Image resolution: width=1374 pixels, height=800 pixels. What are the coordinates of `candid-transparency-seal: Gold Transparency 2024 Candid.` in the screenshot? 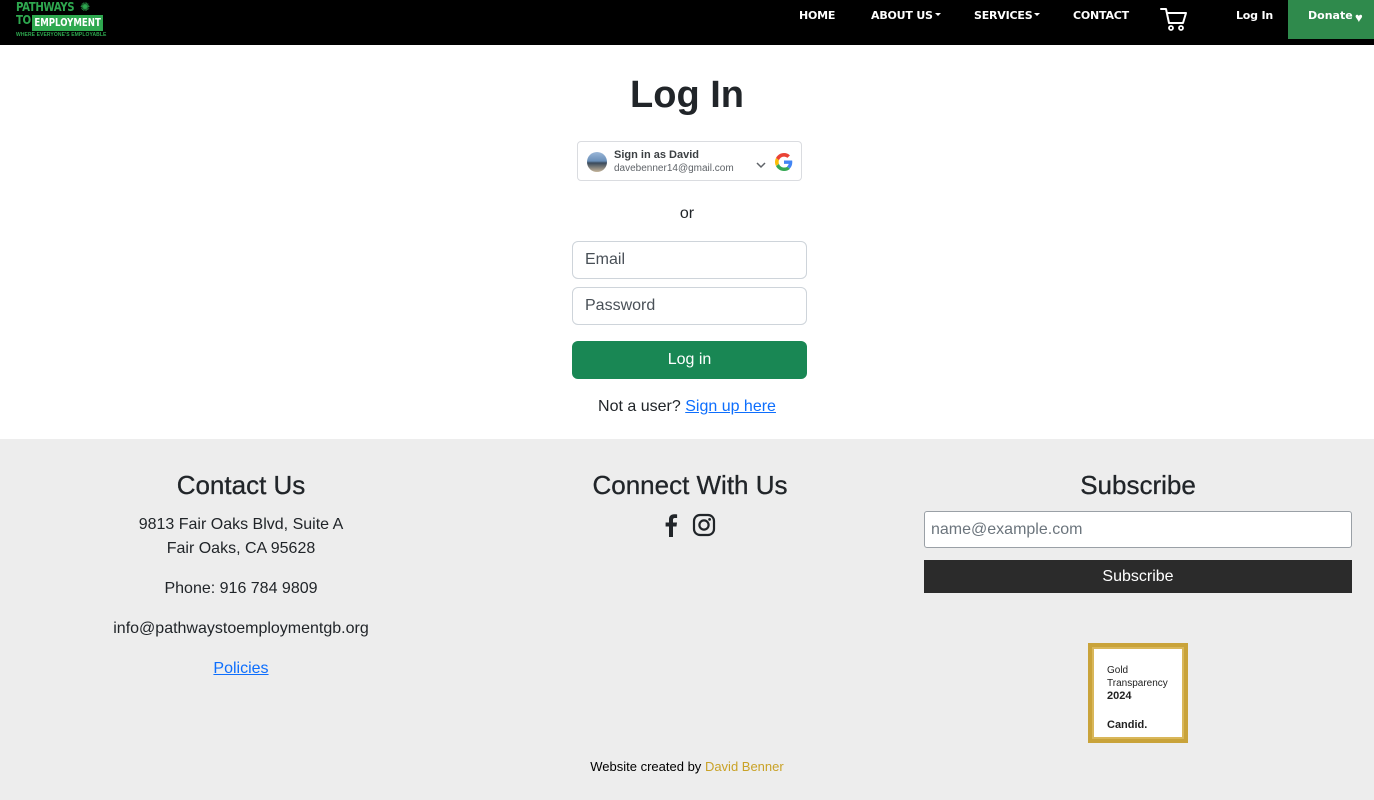 It's located at (1138, 693).